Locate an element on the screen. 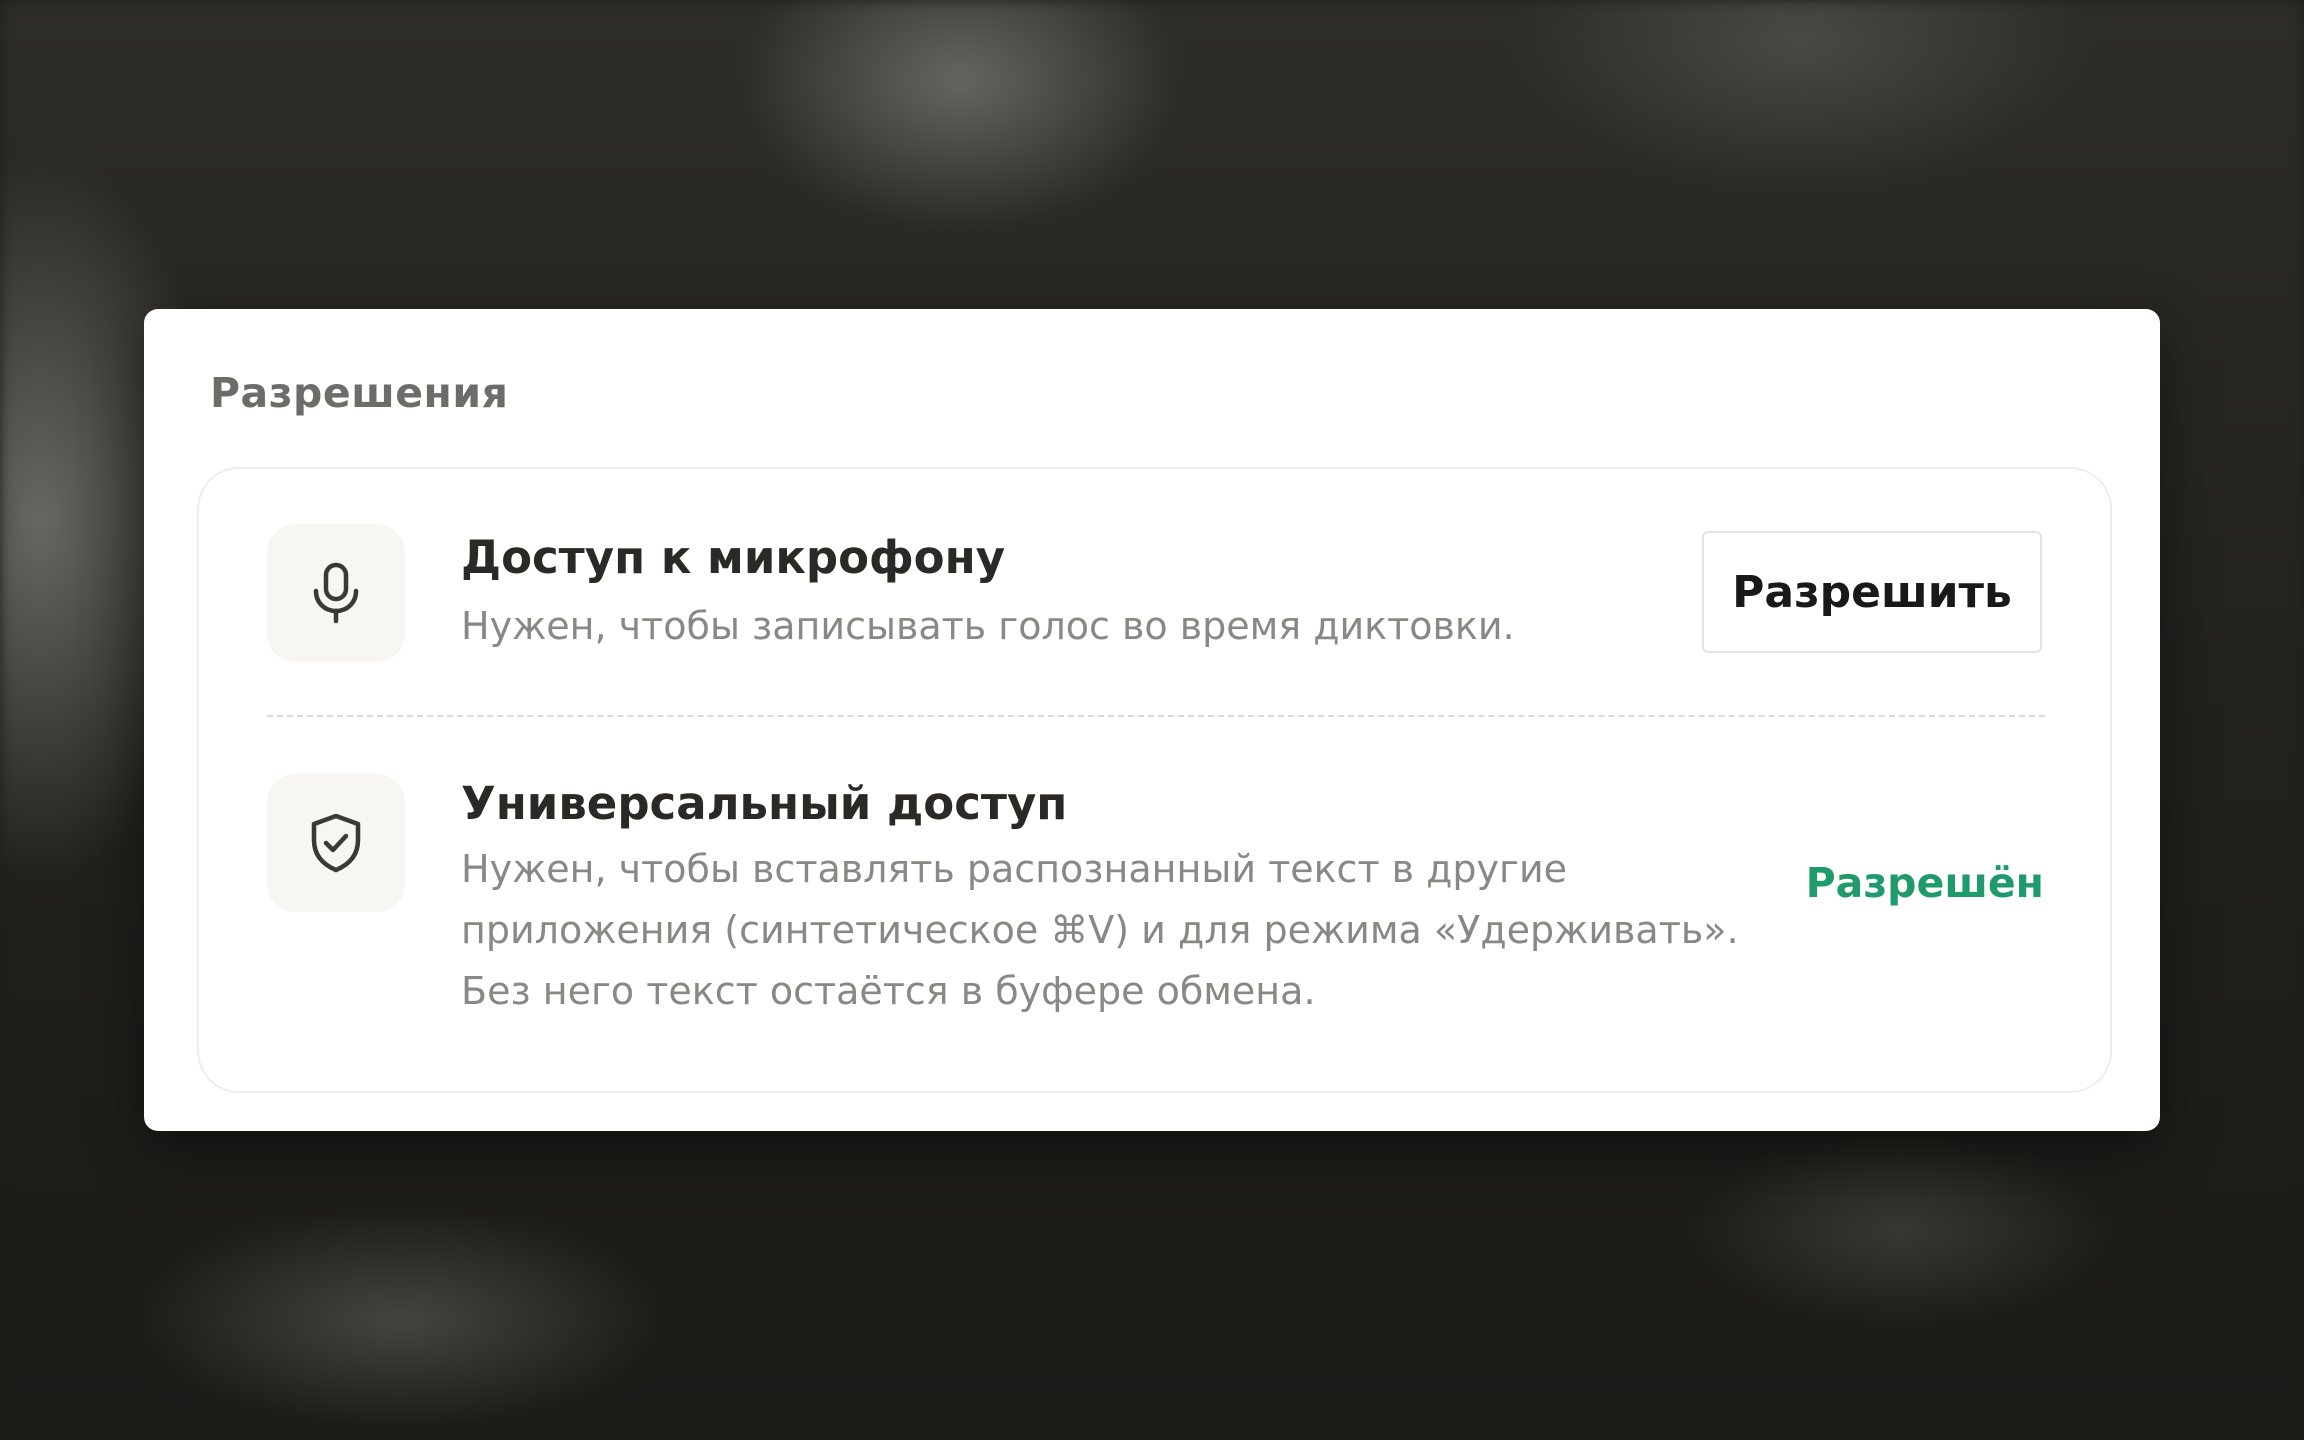  row-divider is located at coordinates (1156, 716).